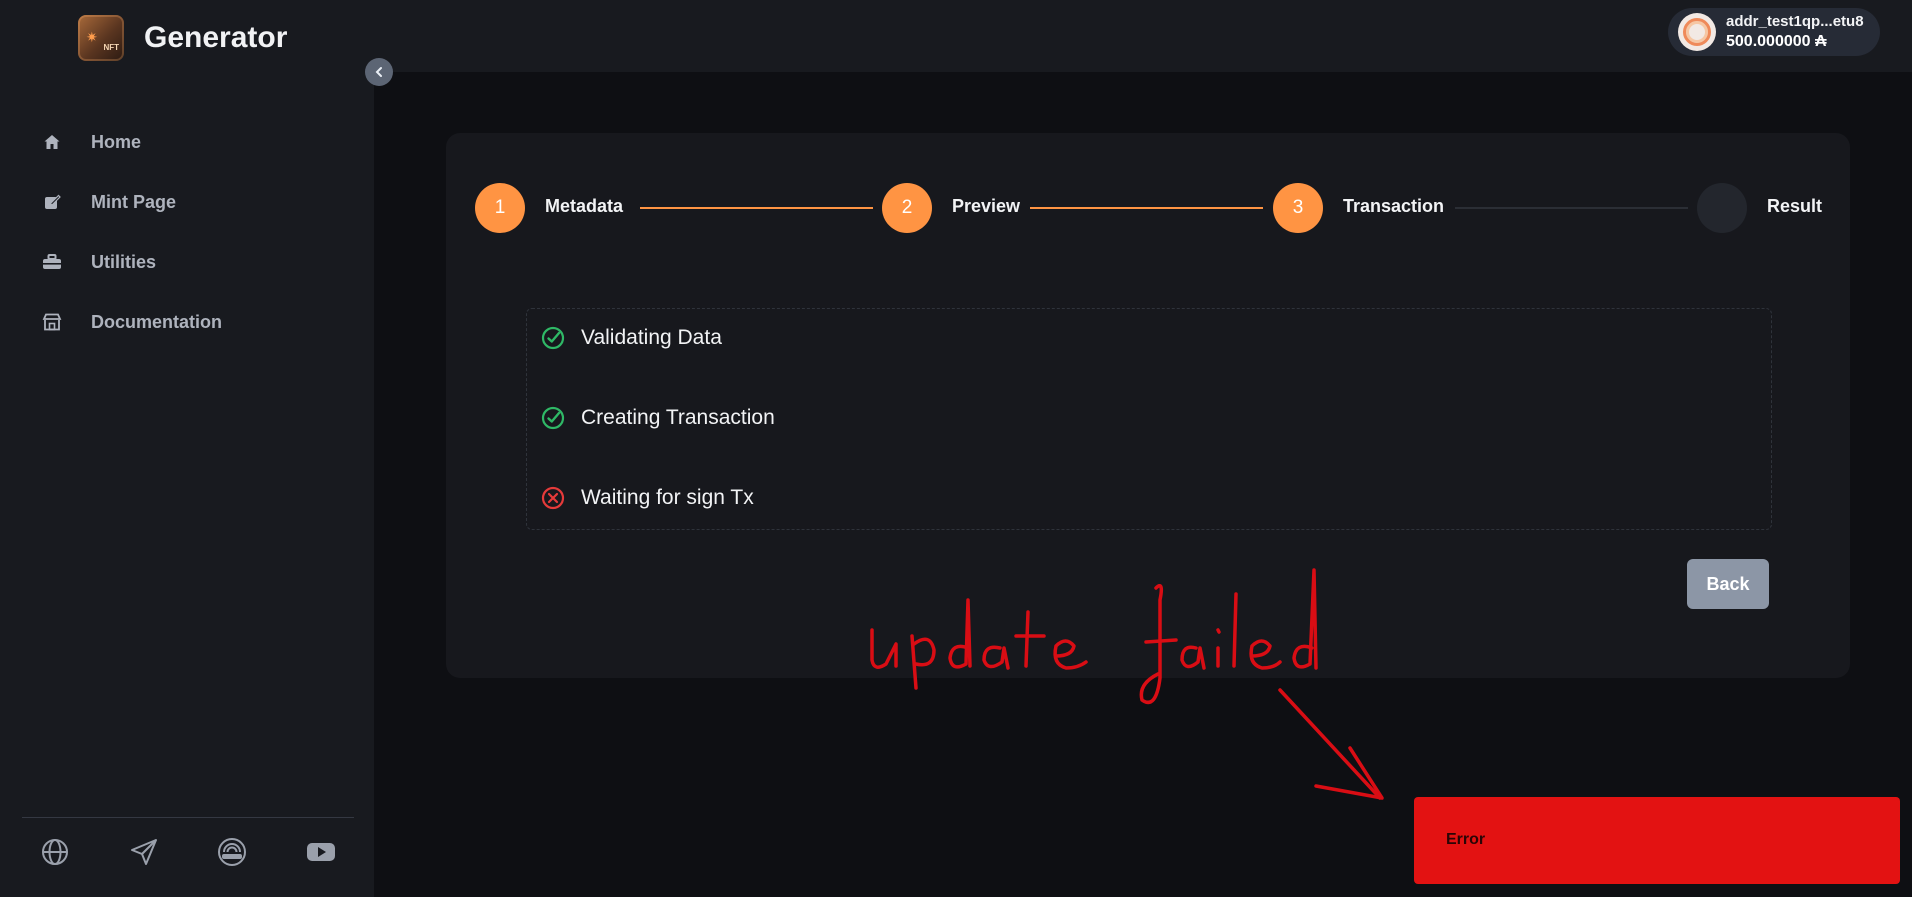 The height and width of the screenshot is (897, 1912). Describe the element at coordinates (188, 852) in the screenshot. I see `social-links` at that location.